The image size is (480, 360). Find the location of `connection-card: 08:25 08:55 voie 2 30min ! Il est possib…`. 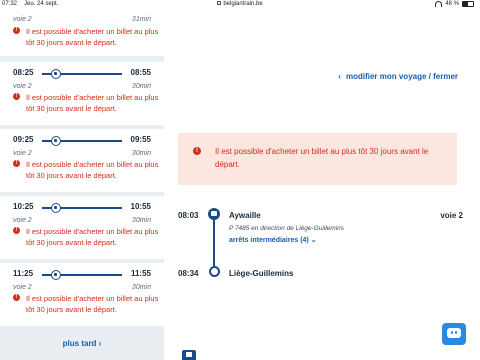

connection-card: 08:25 08:55 voie 2 30min ! Il est possib… is located at coordinates (82, 93).